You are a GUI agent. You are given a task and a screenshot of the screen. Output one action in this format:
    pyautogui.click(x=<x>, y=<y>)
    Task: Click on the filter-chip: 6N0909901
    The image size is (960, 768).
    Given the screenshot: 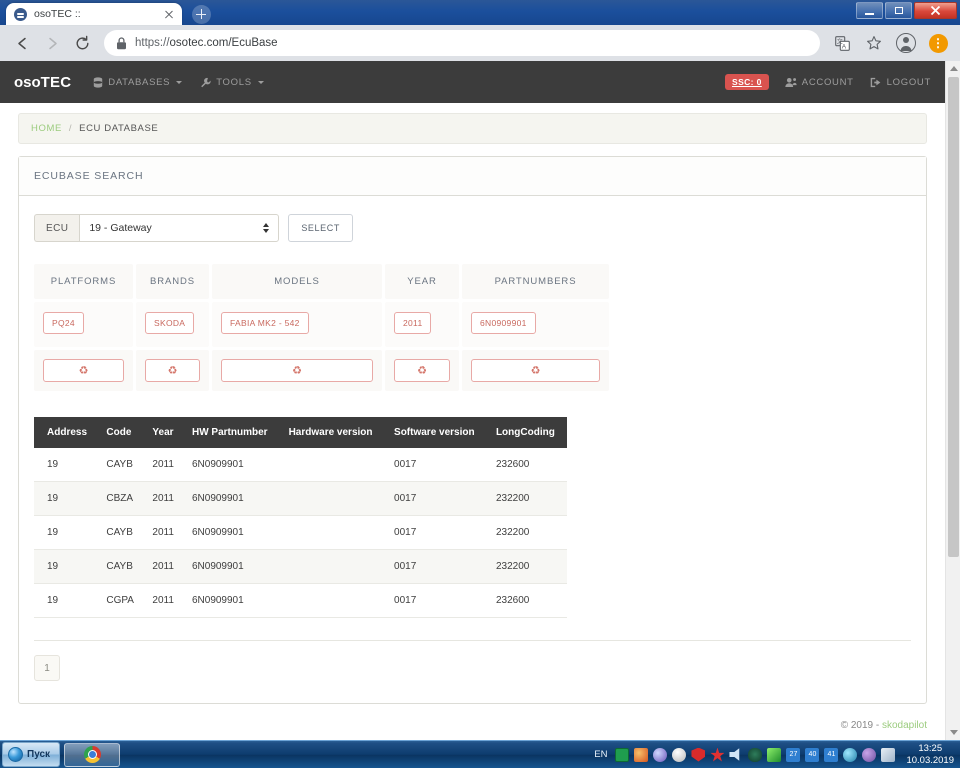 What is the action you would take?
    pyautogui.click(x=503, y=323)
    